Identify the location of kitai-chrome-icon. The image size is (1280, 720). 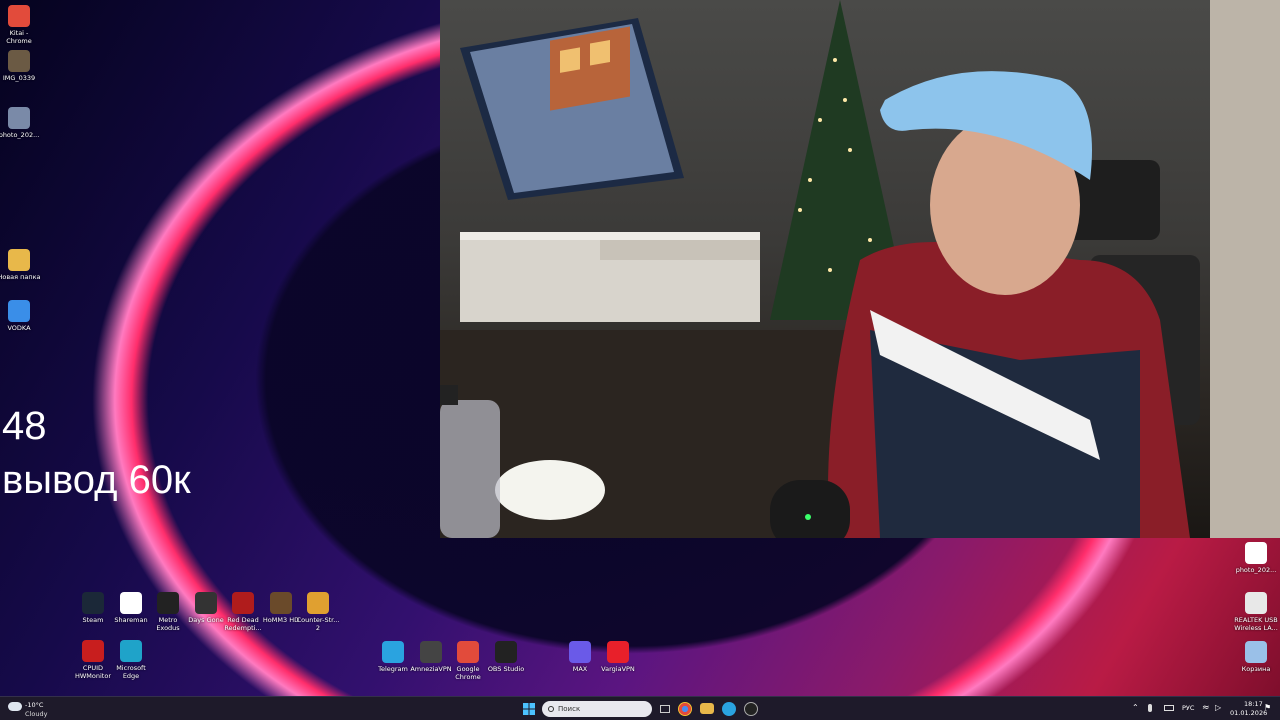
(19, 16).